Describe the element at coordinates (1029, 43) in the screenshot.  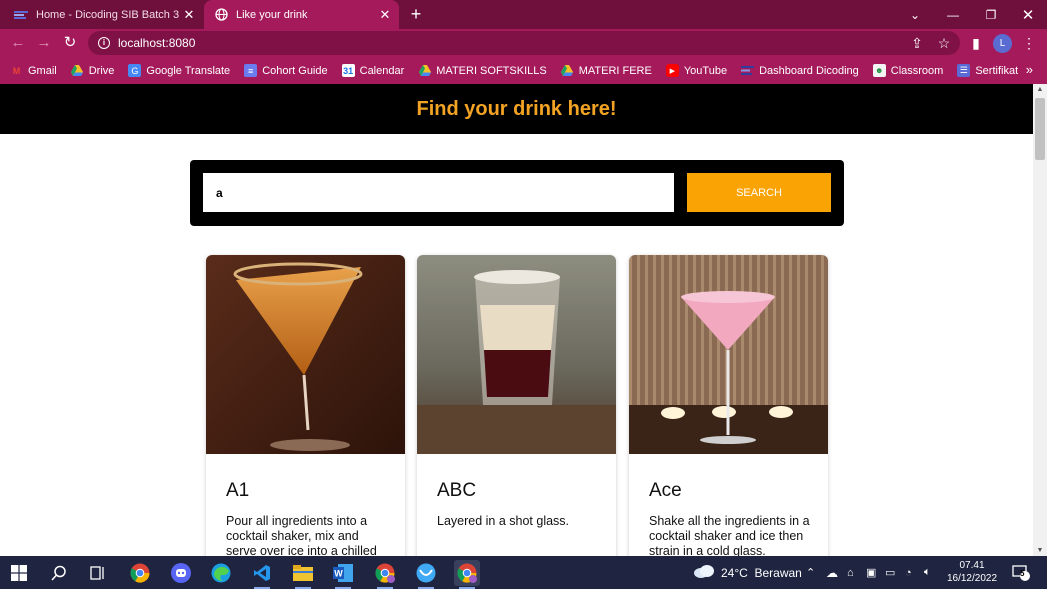
I see `menu-kebab-icon: ⋮` at that location.